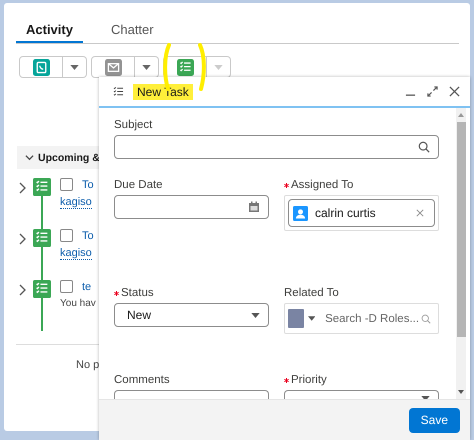 The image size is (474, 440). I want to click on save-button: Save, so click(434, 420).